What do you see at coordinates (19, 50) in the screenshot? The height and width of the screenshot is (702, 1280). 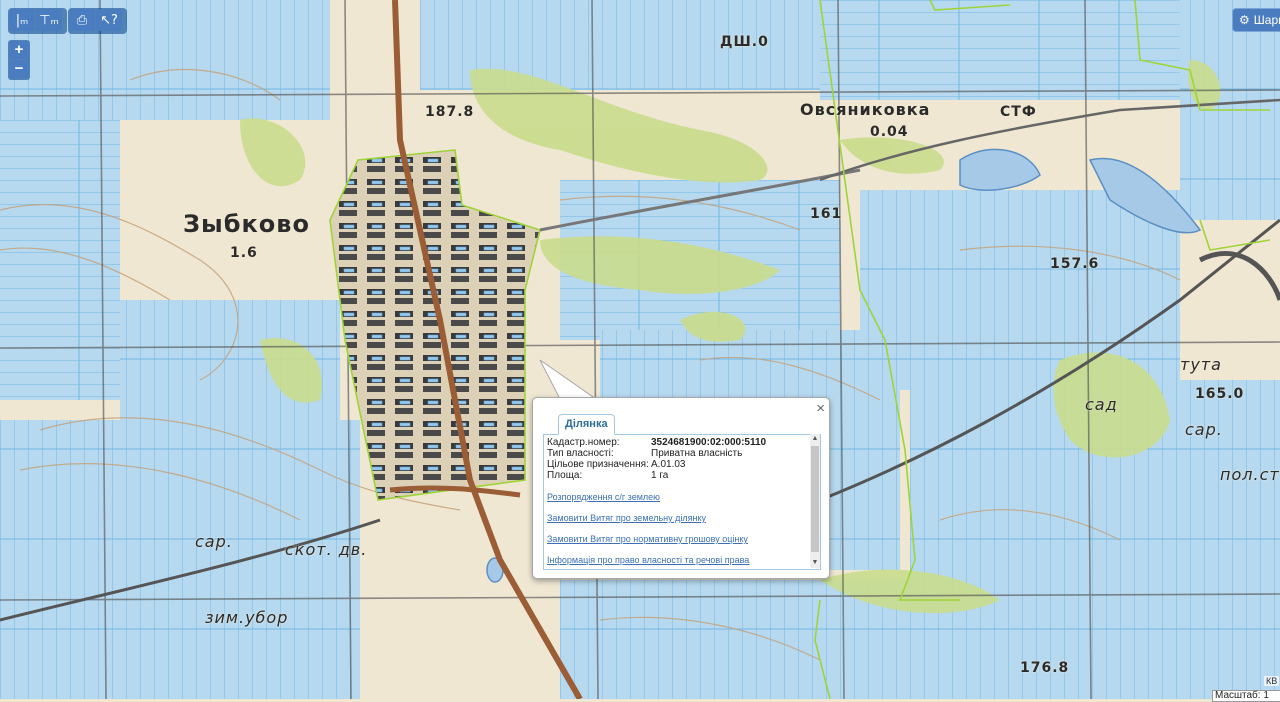 I see `zoom-in-button: +` at bounding box center [19, 50].